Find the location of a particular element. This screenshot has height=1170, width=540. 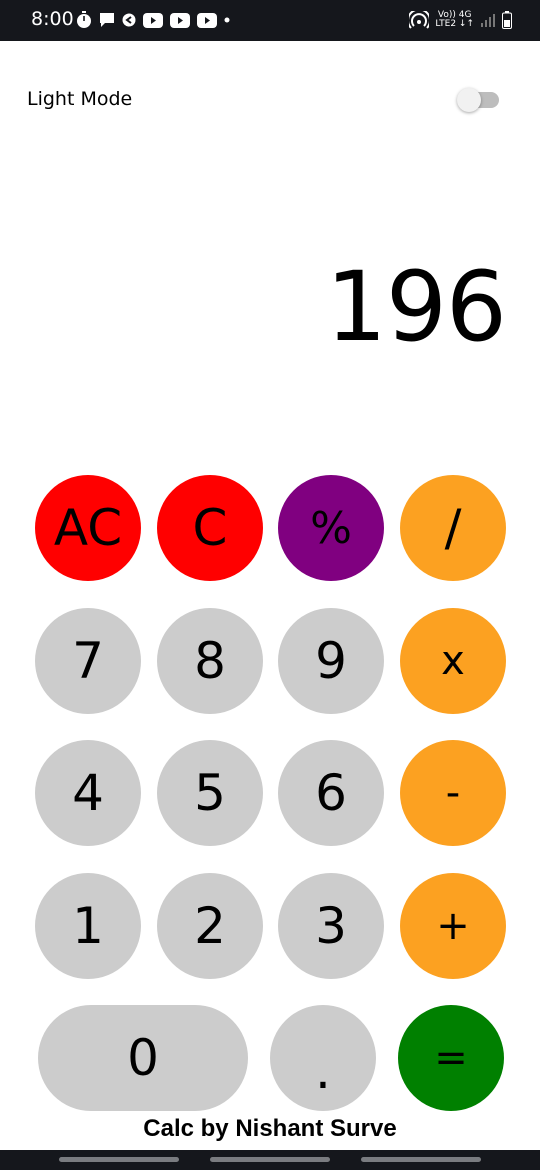

notification-icons is located at coordinates (153, 20).